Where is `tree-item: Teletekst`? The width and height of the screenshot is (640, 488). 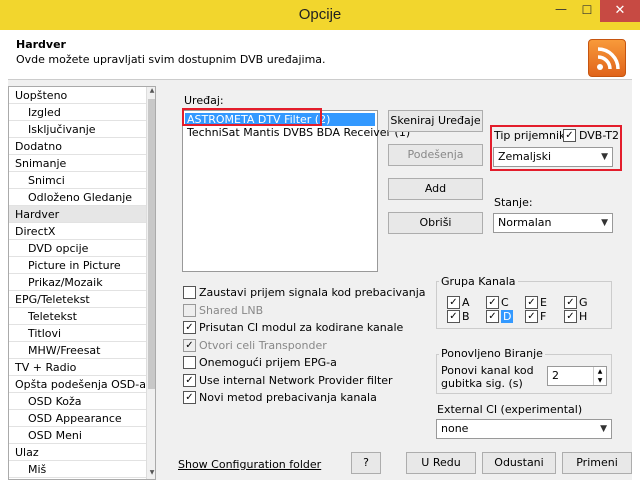
tree-item: Teletekst is located at coordinates (77, 316).